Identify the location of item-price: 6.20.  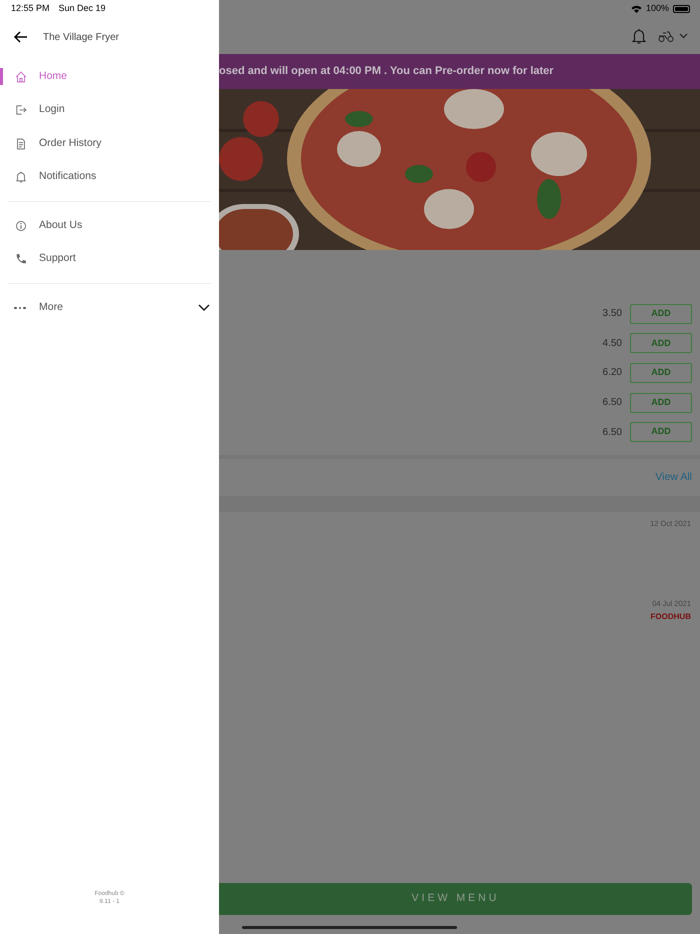
(612, 373).